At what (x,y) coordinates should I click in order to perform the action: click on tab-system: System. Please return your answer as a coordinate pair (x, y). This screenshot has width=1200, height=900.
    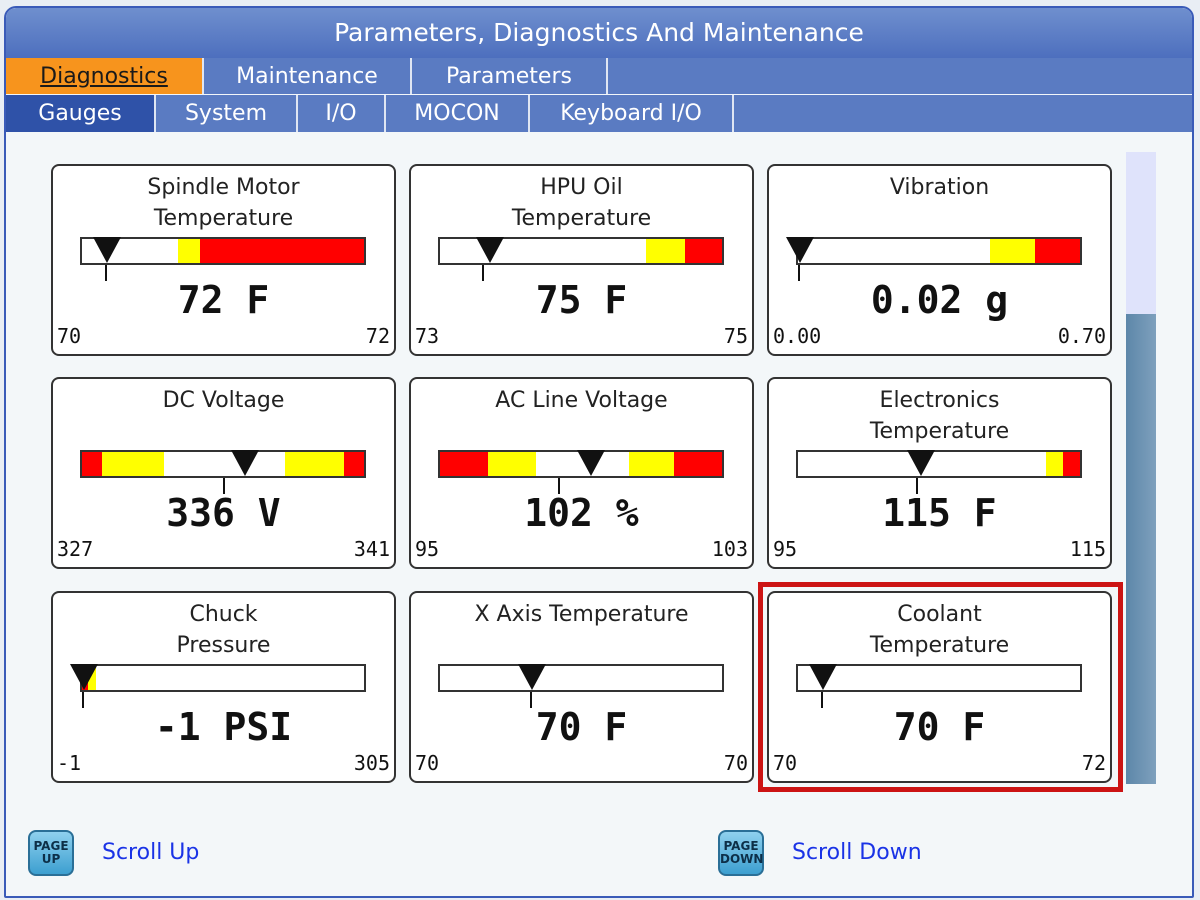
    Looking at the image, I should click on (227, 113).